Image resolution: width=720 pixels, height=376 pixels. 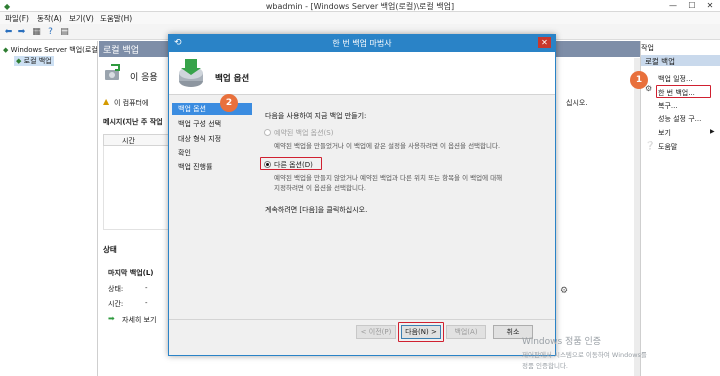 I want to click on tree-item-local-backup: ◆ 로컬 백업, so click(x=34, y=61).